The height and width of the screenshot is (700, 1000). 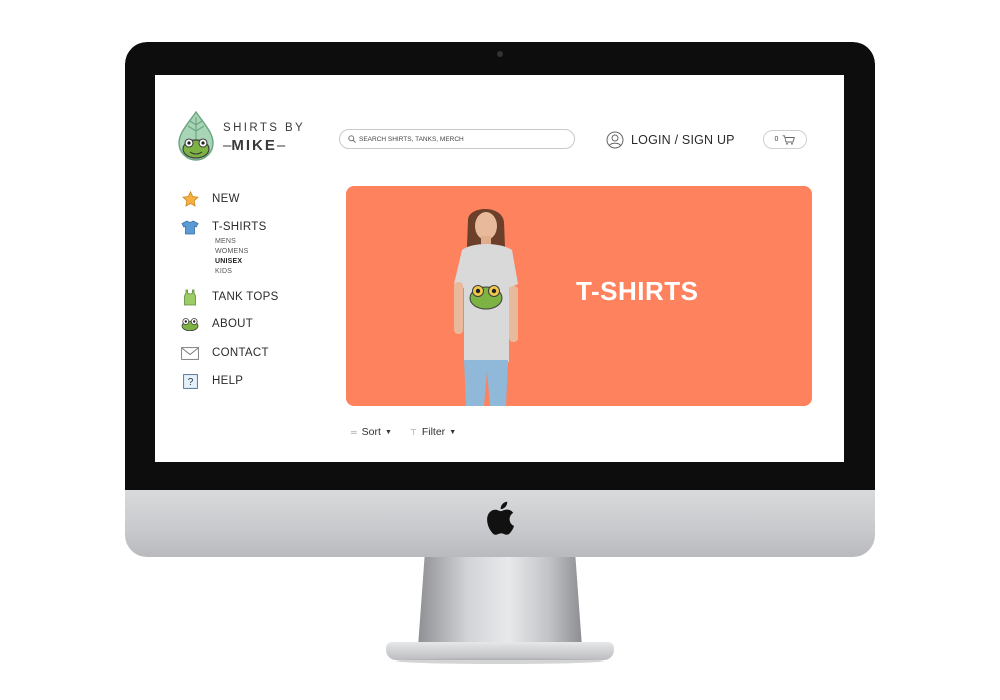 What do you see at coordinates (239, 227) in the screenshot?
I see `nav-label-tshirts: T-SHIRTS` at bounding box center [239, 227].